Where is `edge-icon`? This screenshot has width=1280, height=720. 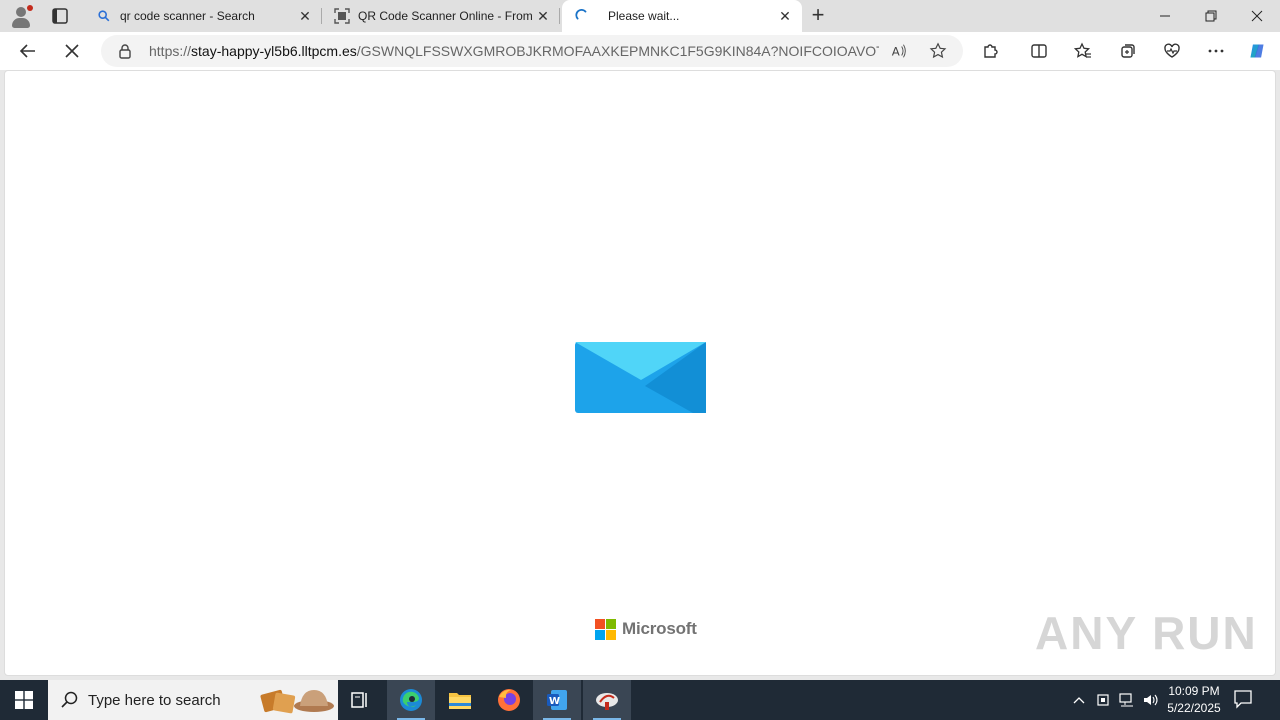
edge-icon is located at coordinates (411, 700).